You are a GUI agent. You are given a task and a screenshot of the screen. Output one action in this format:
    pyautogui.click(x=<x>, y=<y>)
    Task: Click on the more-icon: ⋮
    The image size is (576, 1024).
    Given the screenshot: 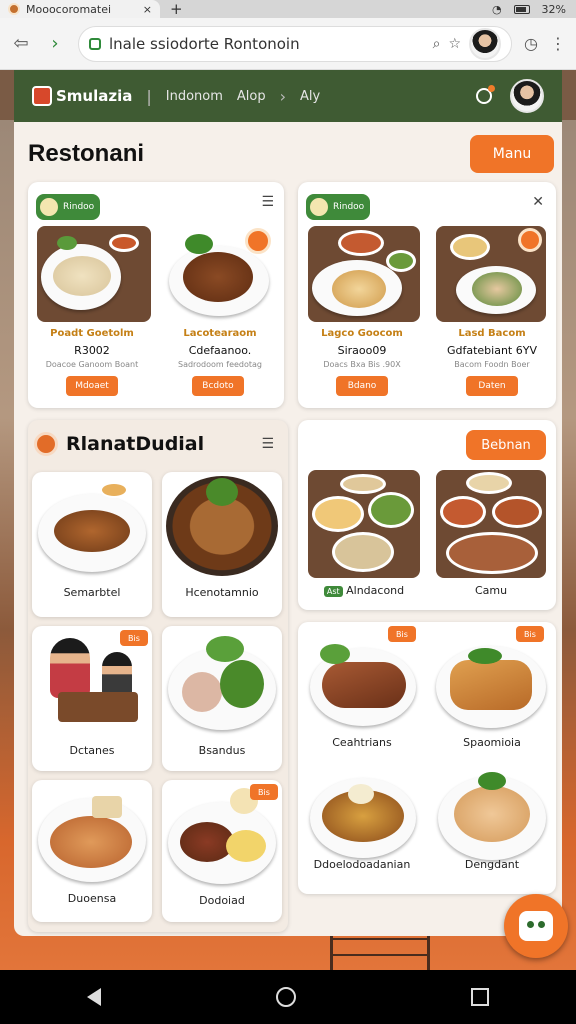 What is the action you would take?
    pyautogui.click(x=558, y=43)
    